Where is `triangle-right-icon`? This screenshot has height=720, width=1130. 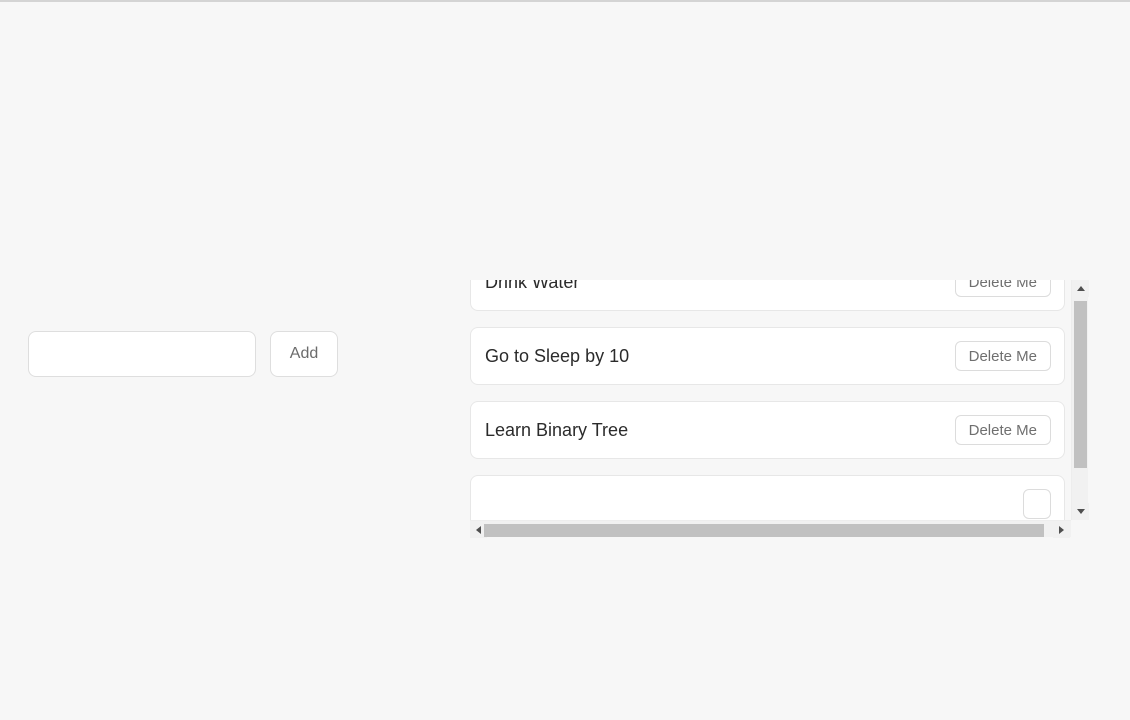
triangle-right-icon is located at coordinates (1061, 529).